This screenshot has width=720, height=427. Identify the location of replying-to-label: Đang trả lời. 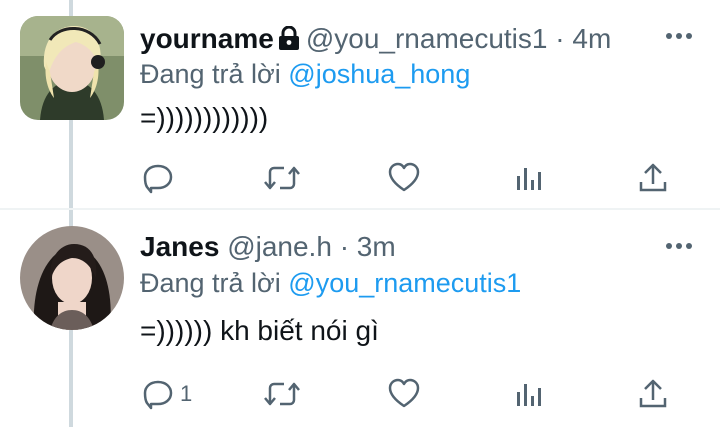
(210, 283).